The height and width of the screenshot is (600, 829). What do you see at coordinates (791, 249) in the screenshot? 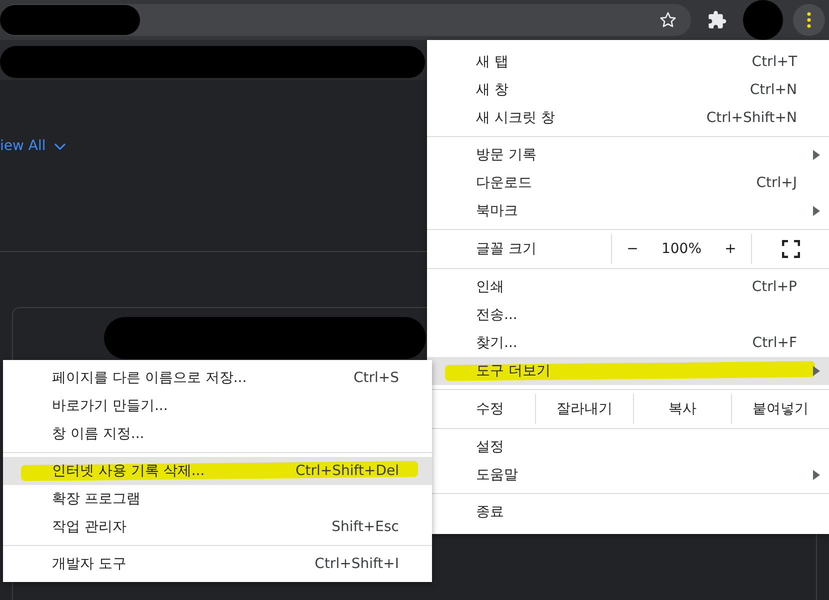
I see `fullscreen-icon` at bounding box center [791, 249].